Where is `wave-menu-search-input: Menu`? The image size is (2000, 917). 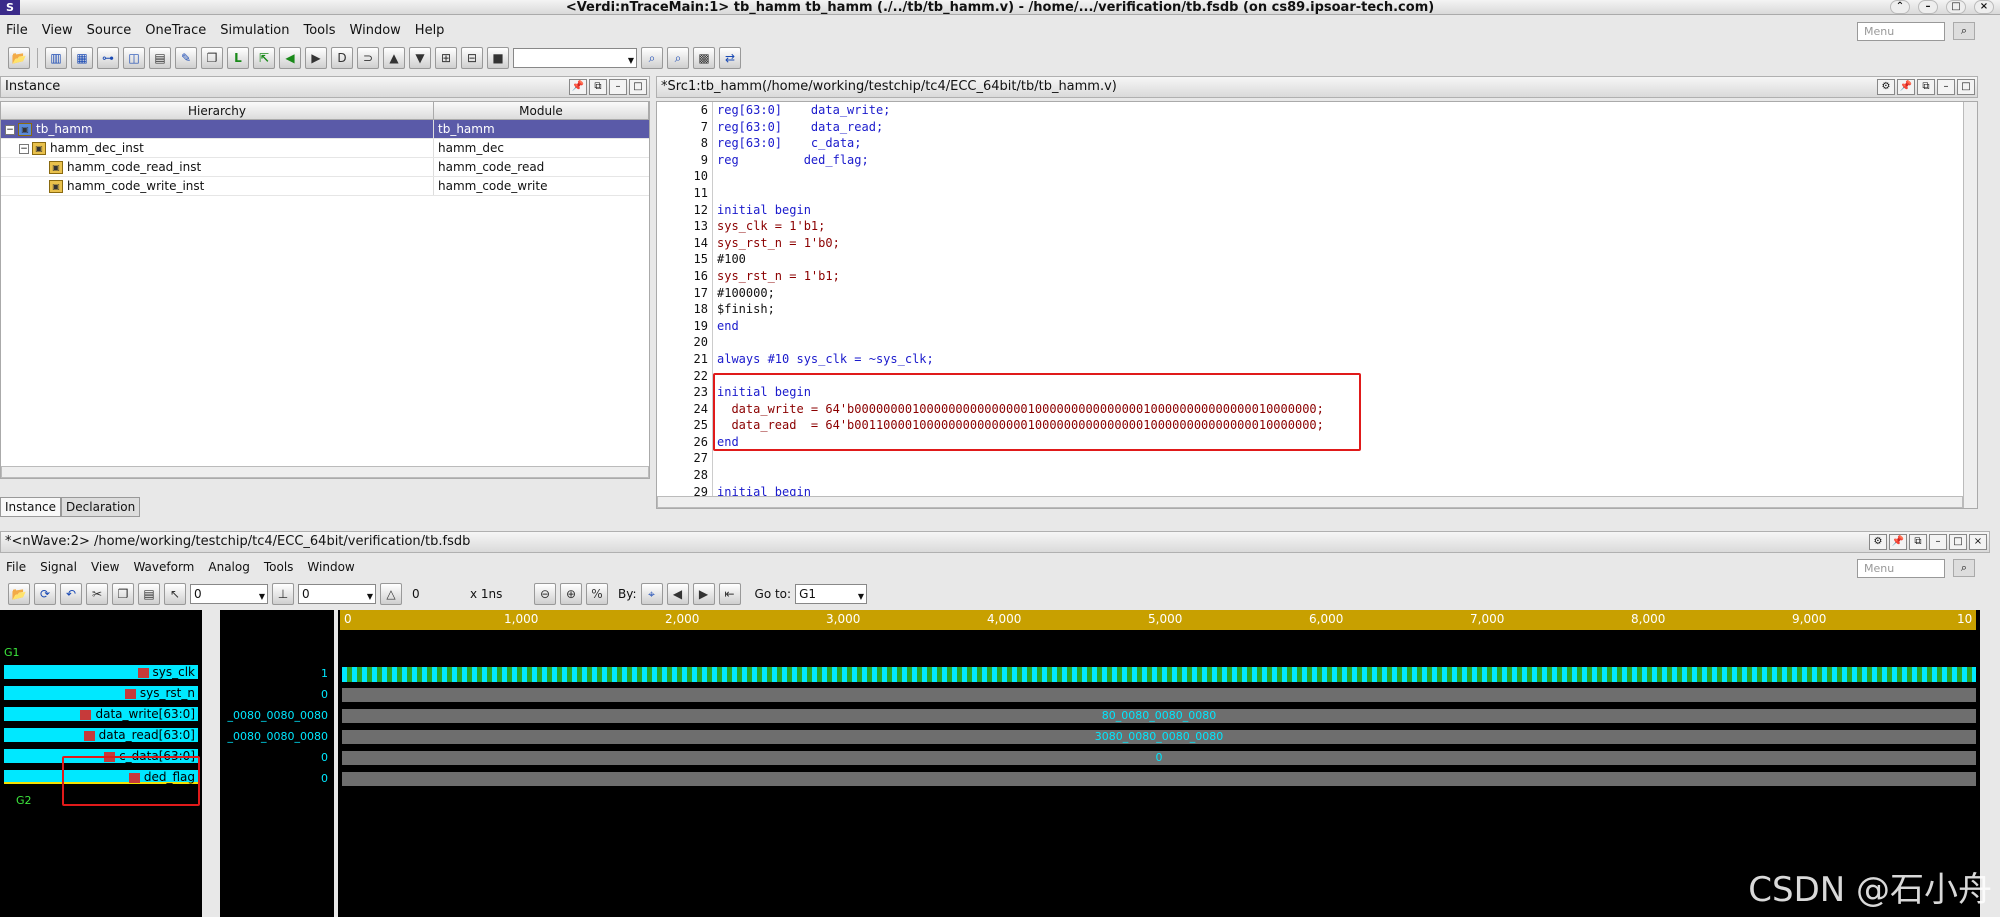
wave-menu-search-input: Menu is located at coordinates (1901, 568).